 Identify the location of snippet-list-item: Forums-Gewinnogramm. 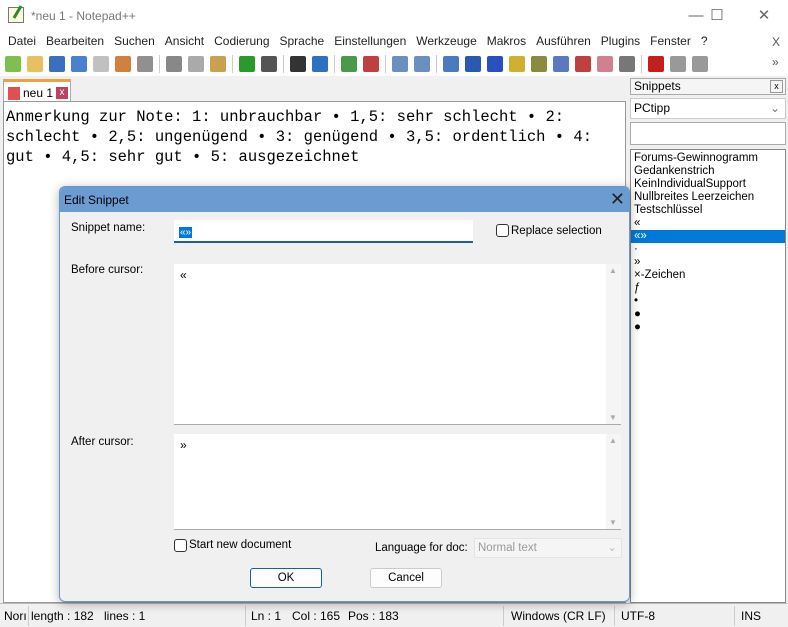
(708, 158).